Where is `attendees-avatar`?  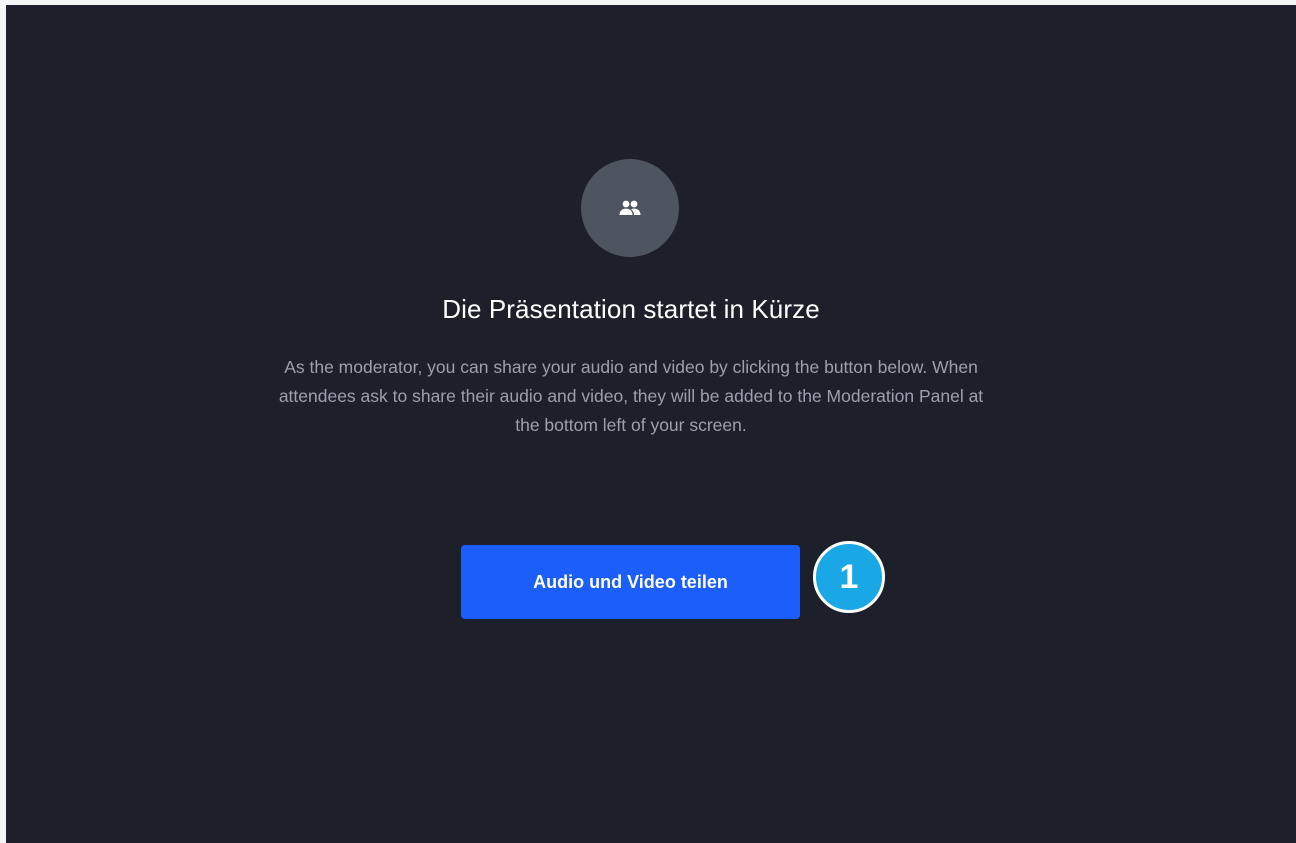
attendees-avatar is located at coordinates (630, 208).